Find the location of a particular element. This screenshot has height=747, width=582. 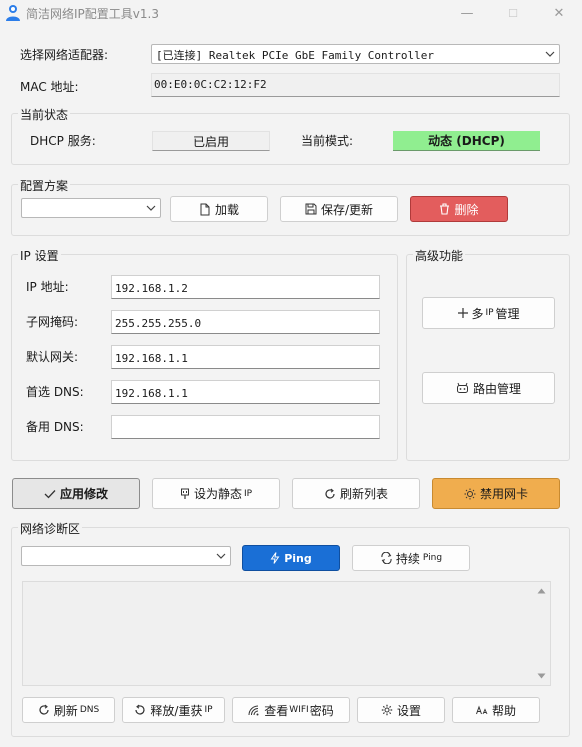

set-static-label-small: IP is located at coordinates (248, 493).